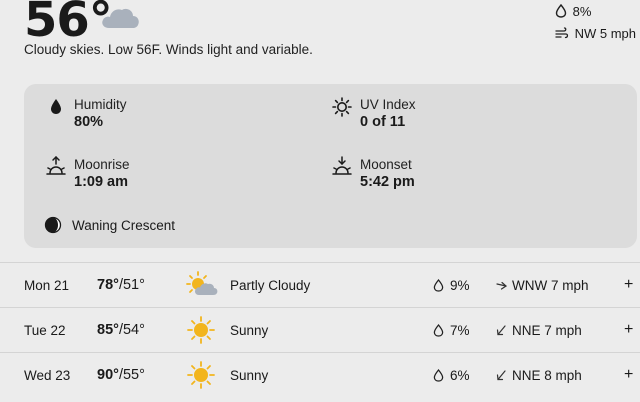  I want to click on forecast-wind: NNE 8 mph, so click(539, 375).